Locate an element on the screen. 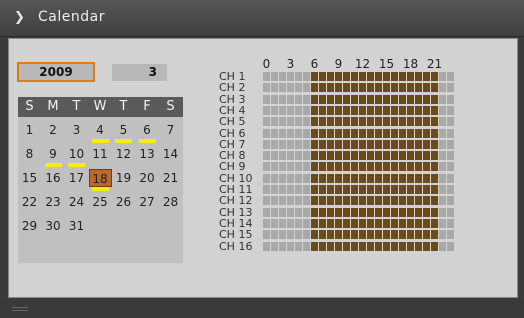 The width and height of the screenshot is (524, 318). day-cell: 3 is located at coordinates (76, 130).